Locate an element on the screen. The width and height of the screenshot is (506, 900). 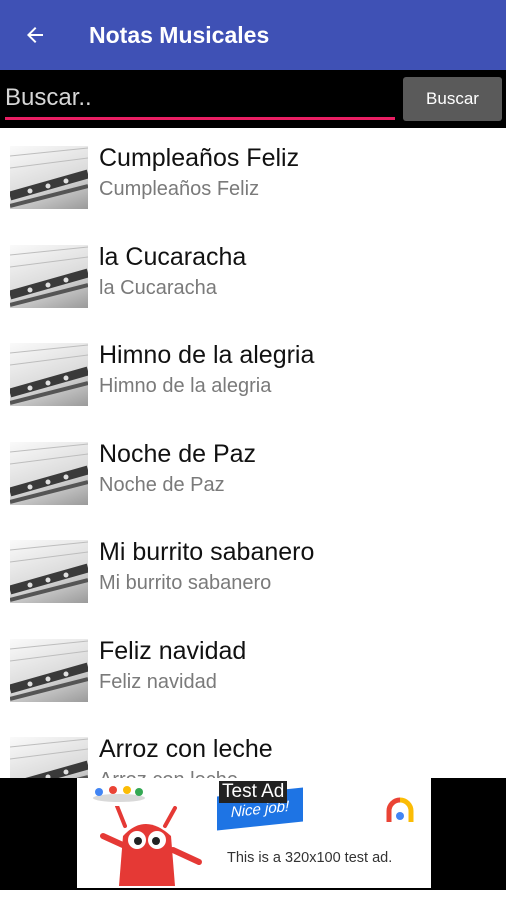
song-subtitle: Himno de la alegria is located at coordinates (185, 386).